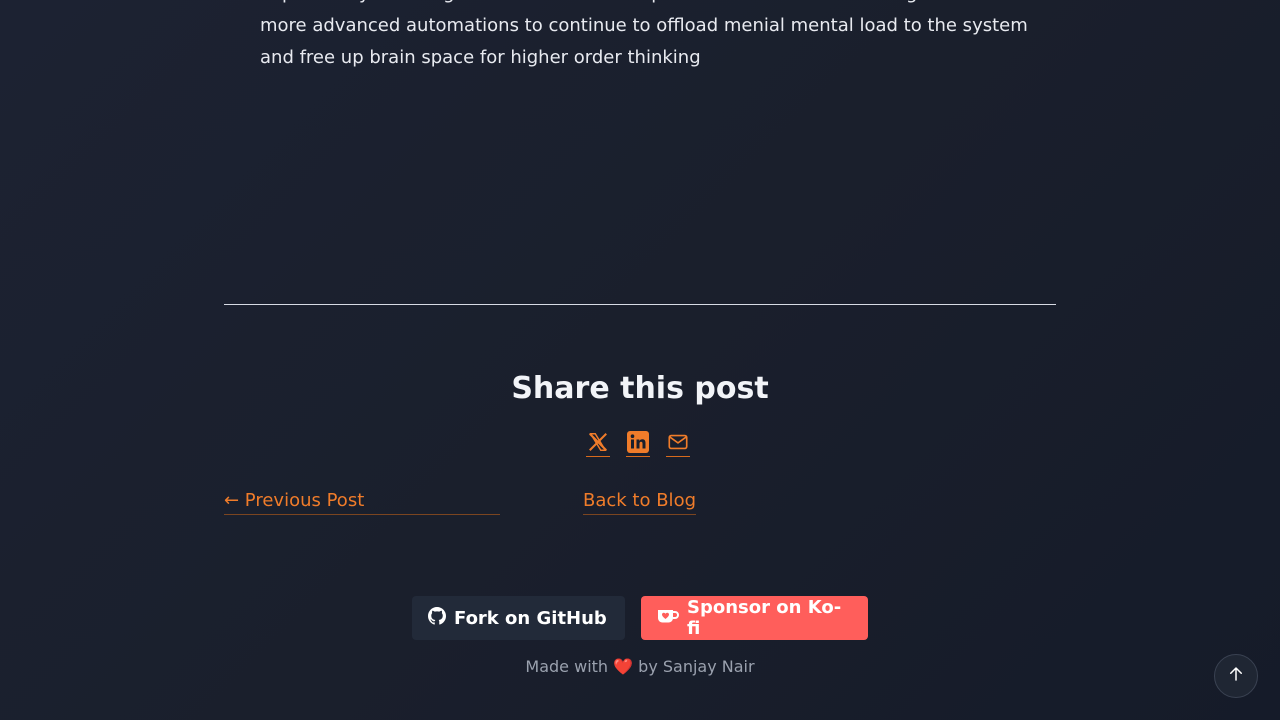 The width and height of the screenshot is (1280, 720). What do you see at coordinates (598, 443) in the screenshot?
I see `x-twitter-icon` at bounding box center [598, 443].